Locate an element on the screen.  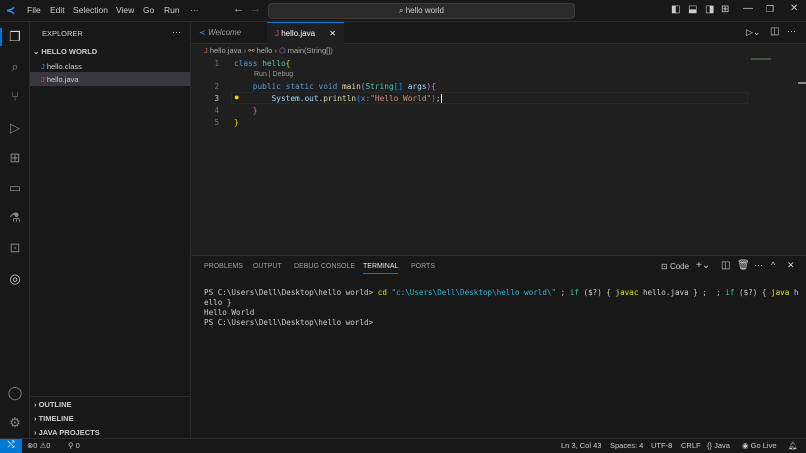
menu-view: View is located at coordinates (125, 10).